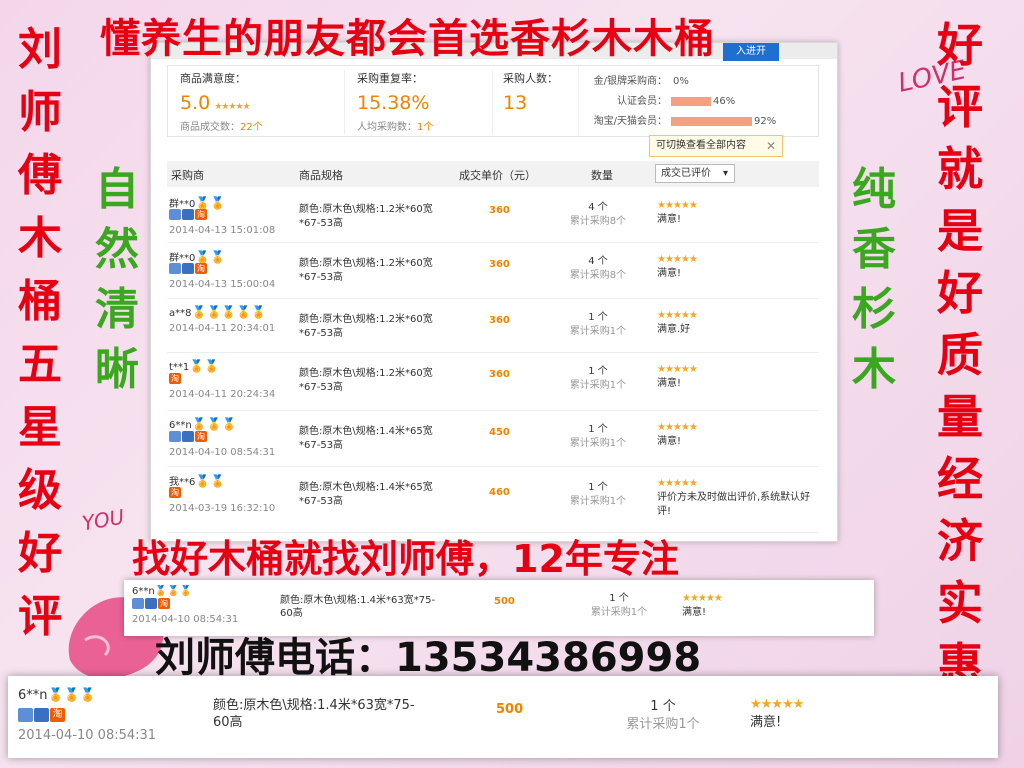 This screenshot has height=768, width=1024. Describe the element at coordinates (40, 112) in the screenshot. I see `vchar: 师` at that location.